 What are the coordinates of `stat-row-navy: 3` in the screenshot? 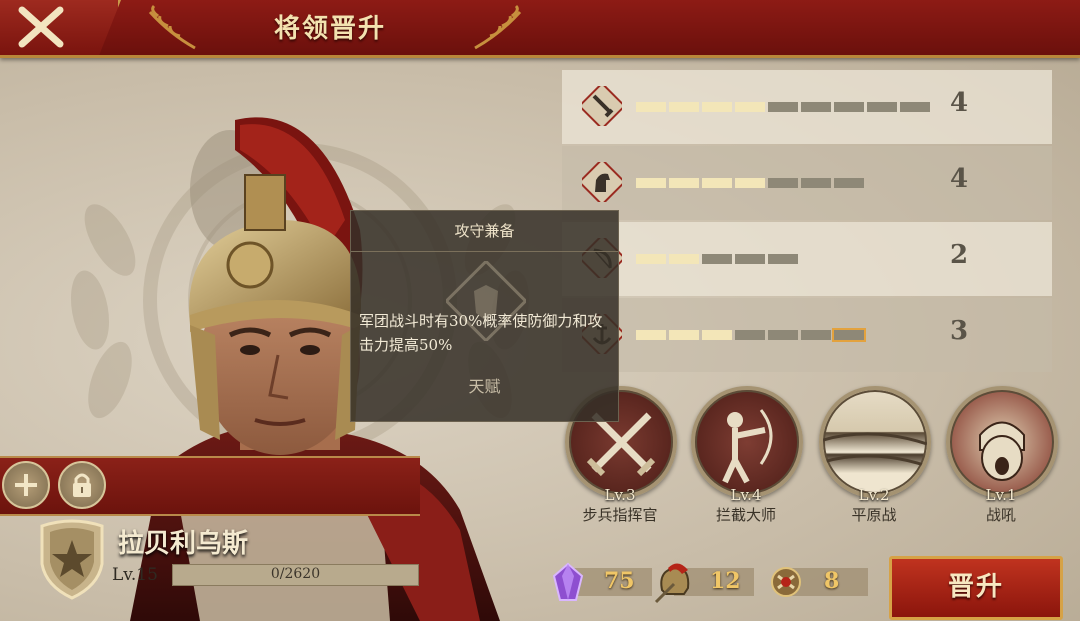 It's located at (807, 335).